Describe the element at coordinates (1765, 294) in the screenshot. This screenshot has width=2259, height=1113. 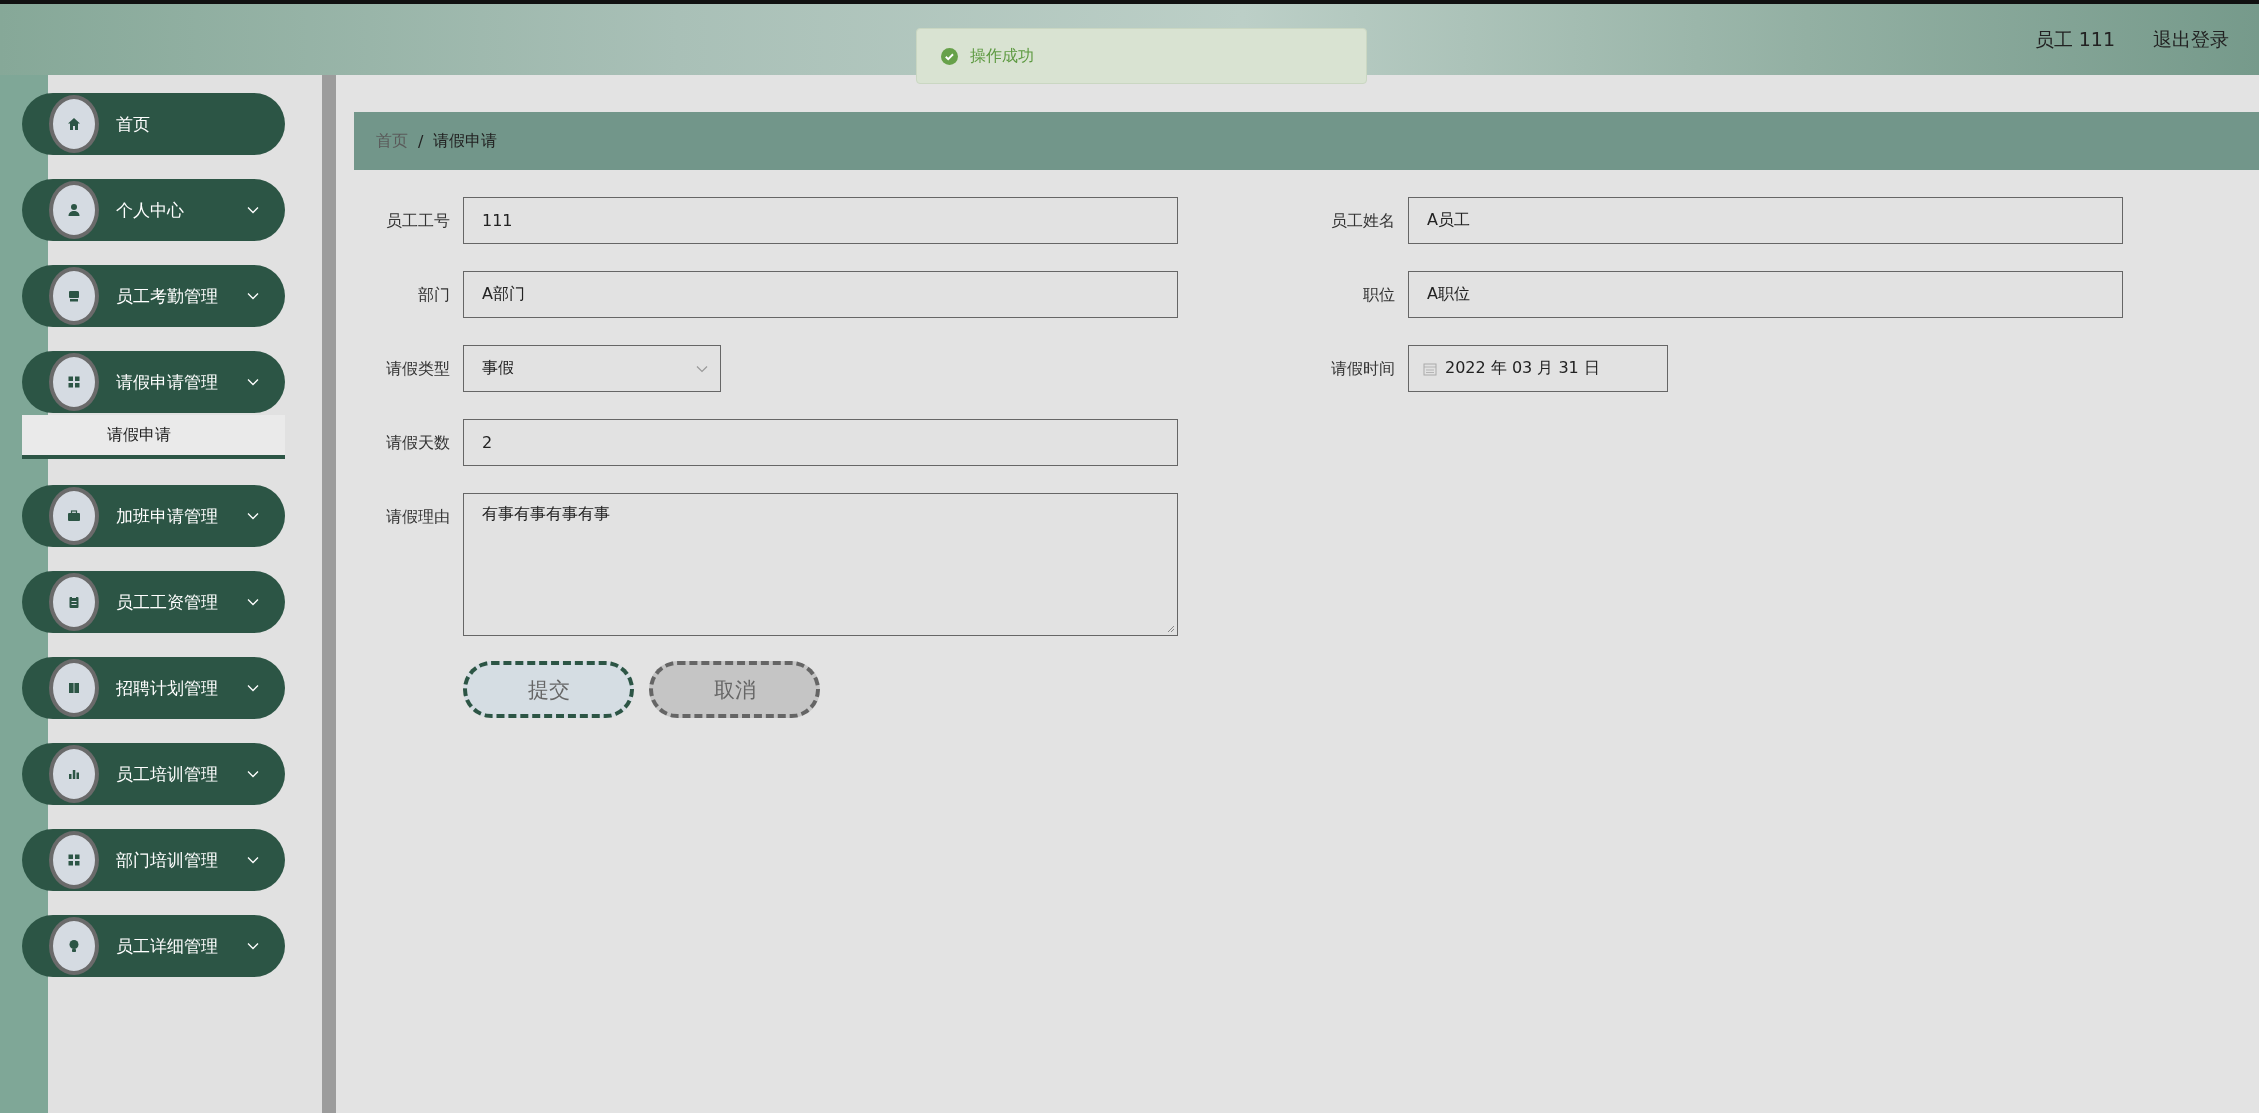
I see `input-field: A职位` at that location.